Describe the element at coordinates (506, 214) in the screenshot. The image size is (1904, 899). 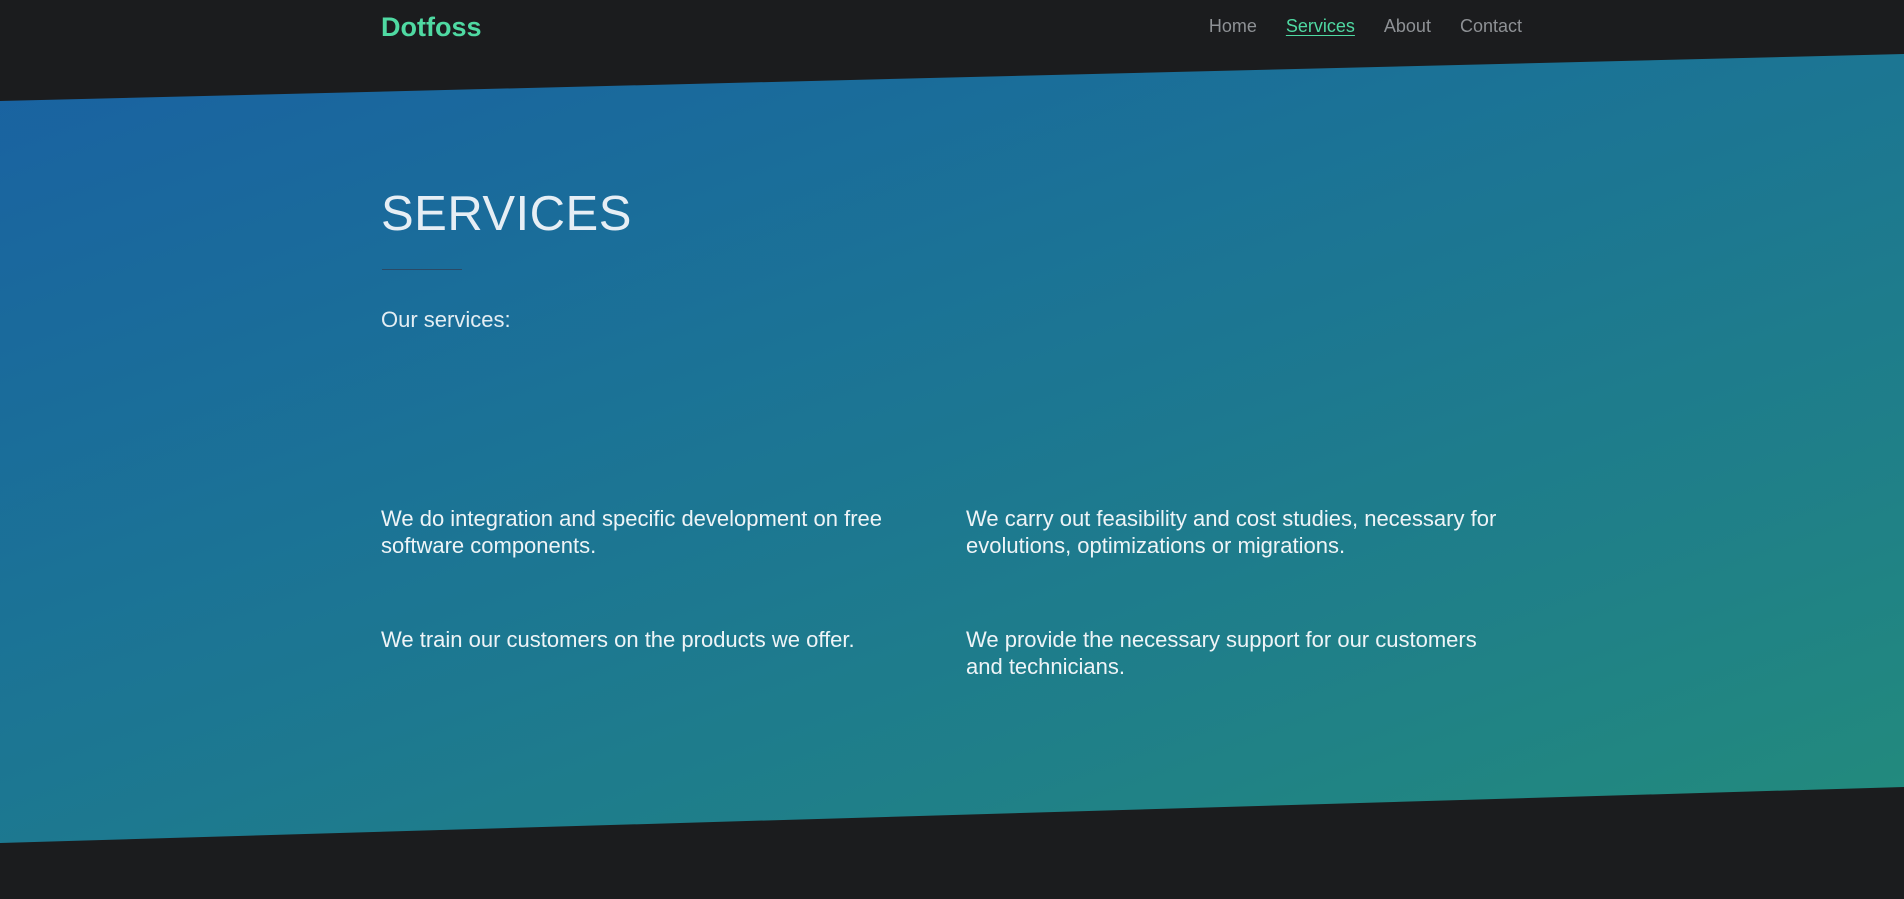
I see `page-title: SERVICES` at that location.